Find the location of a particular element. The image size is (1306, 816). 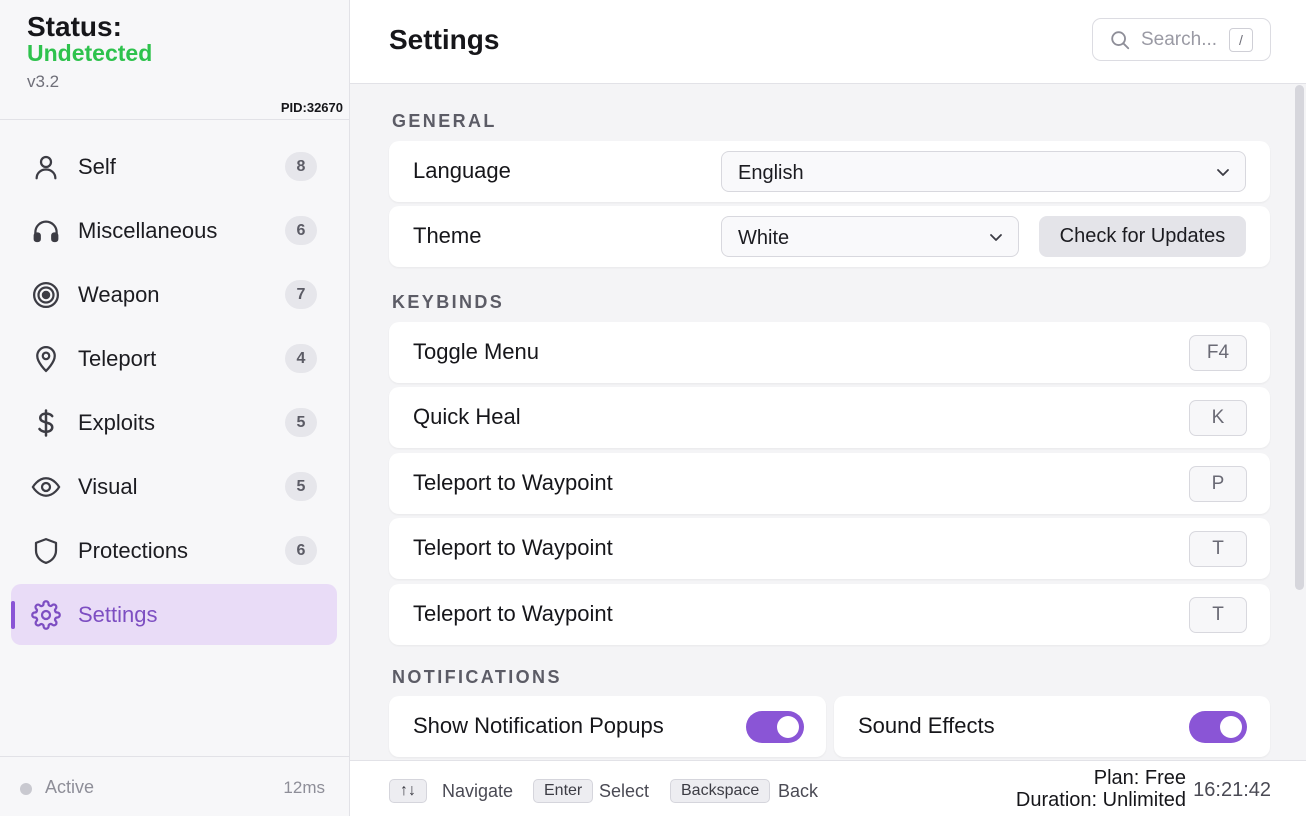

keybind-key: P is located at coordinates (1218, 484).